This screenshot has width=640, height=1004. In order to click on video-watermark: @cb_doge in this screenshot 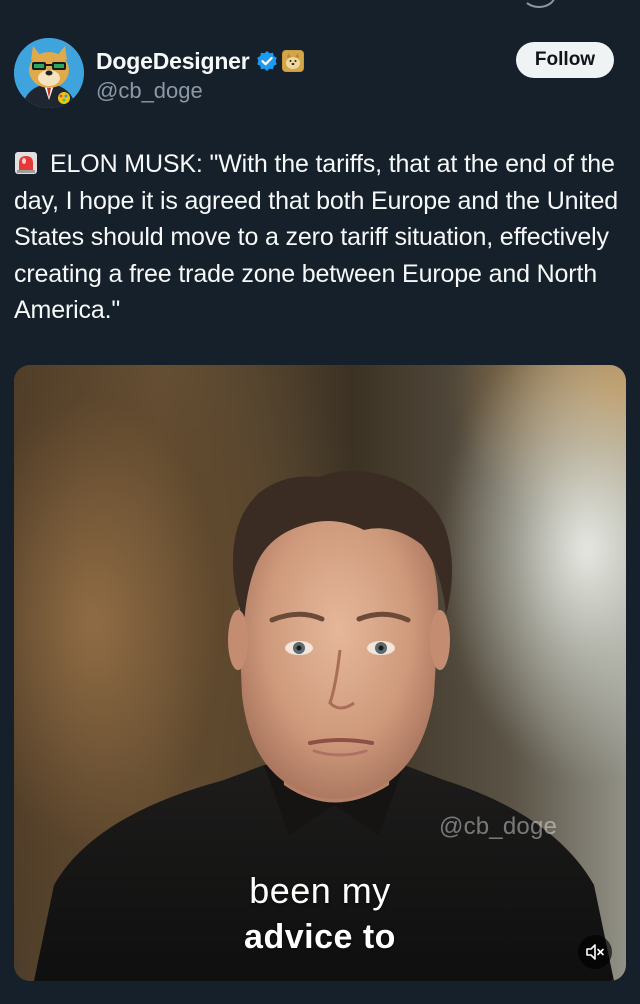, I will do `click(498, 826)`.